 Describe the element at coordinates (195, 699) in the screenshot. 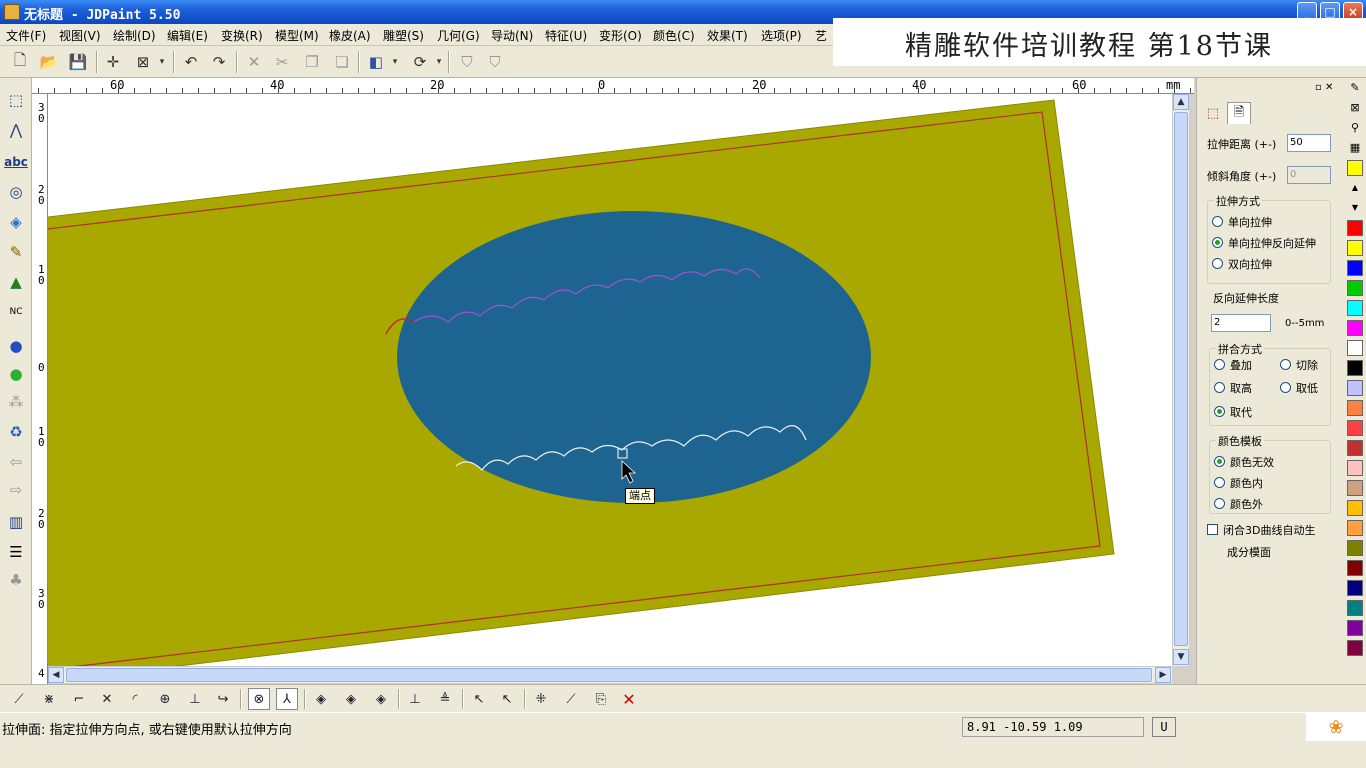

I see `perpendicular-icon: ⊥` at that location.